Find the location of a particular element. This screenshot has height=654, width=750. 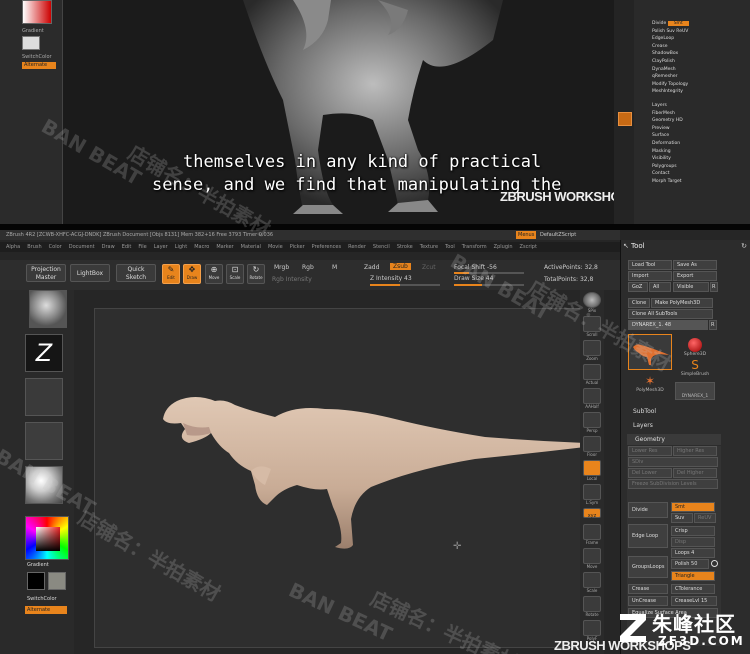

visible-button: Visible is located at coordinates (691, 287).